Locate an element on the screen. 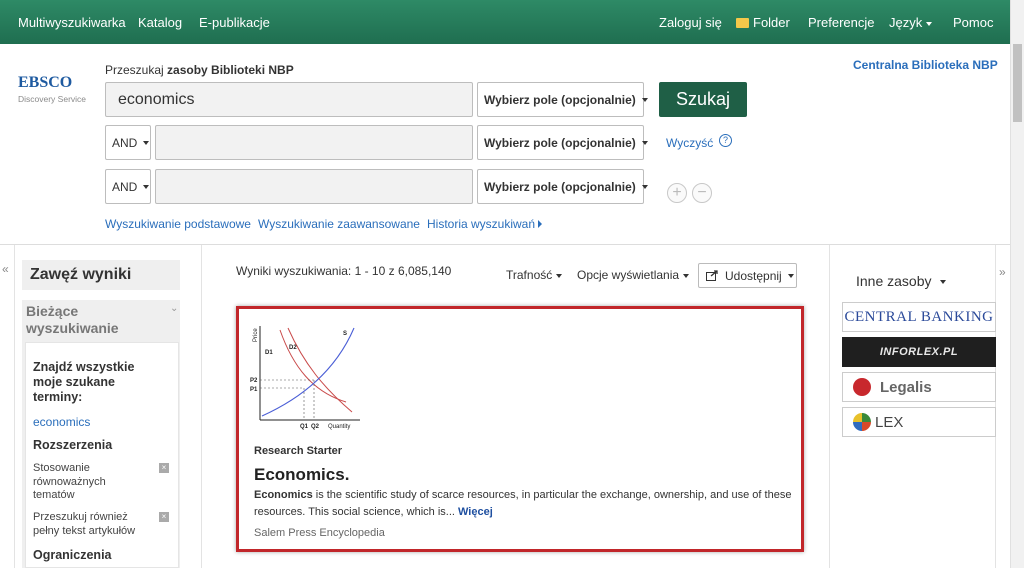 Image resolution: width=1024 pixels, height=568 pixels. other-resources-label: Inne zasoby is located at coordinates (894, 281).